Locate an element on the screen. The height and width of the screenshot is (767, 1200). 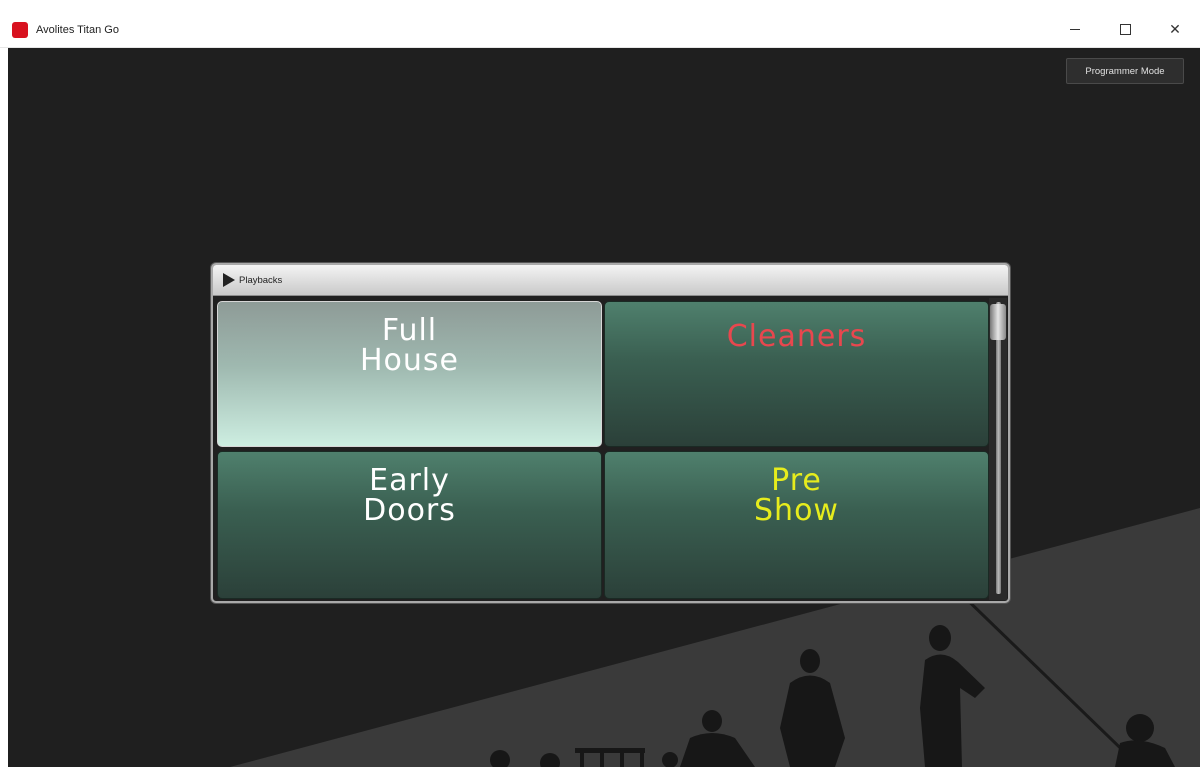
playback-tile-early-doors: Early Doors is located at coordinates (409, 525).